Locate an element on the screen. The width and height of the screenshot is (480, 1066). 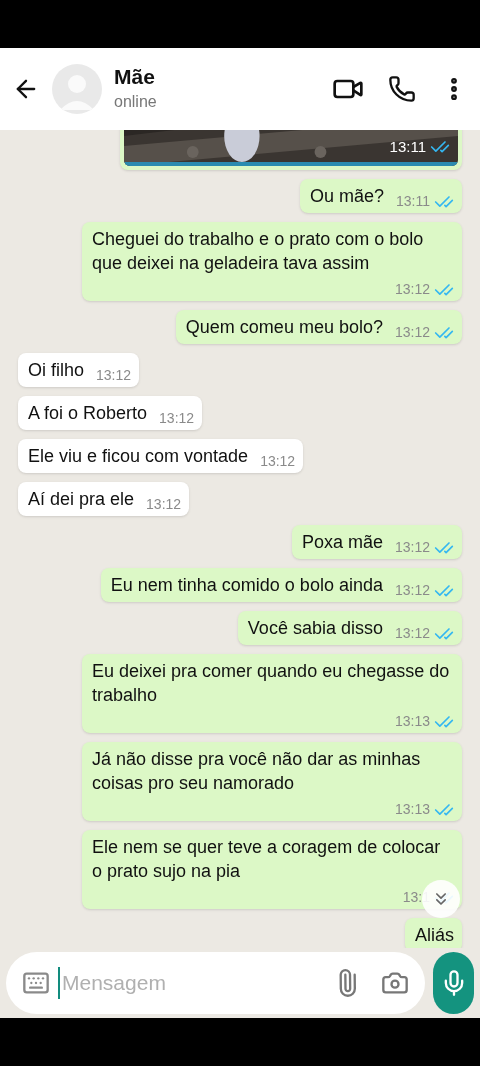
message-text: Poxa mãe is located at coordinates (342, 542).